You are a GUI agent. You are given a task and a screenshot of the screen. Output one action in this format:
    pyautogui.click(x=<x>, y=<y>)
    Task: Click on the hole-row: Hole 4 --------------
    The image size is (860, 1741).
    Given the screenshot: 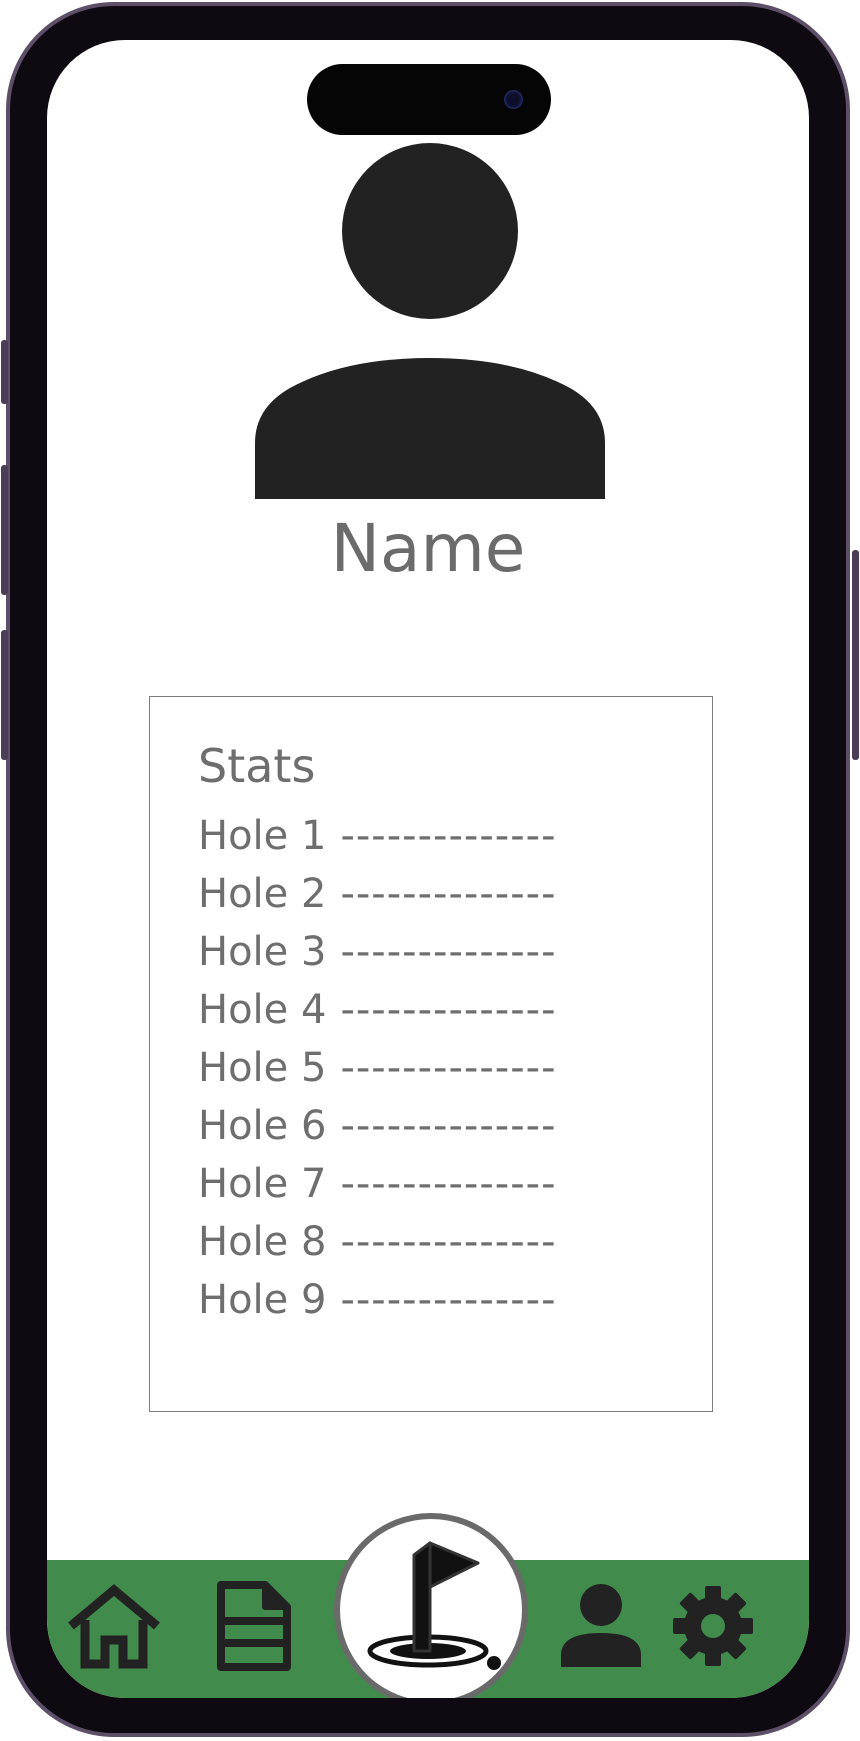 What is the action you would take?
    pyautogui.click(x=377, y=1010)
    